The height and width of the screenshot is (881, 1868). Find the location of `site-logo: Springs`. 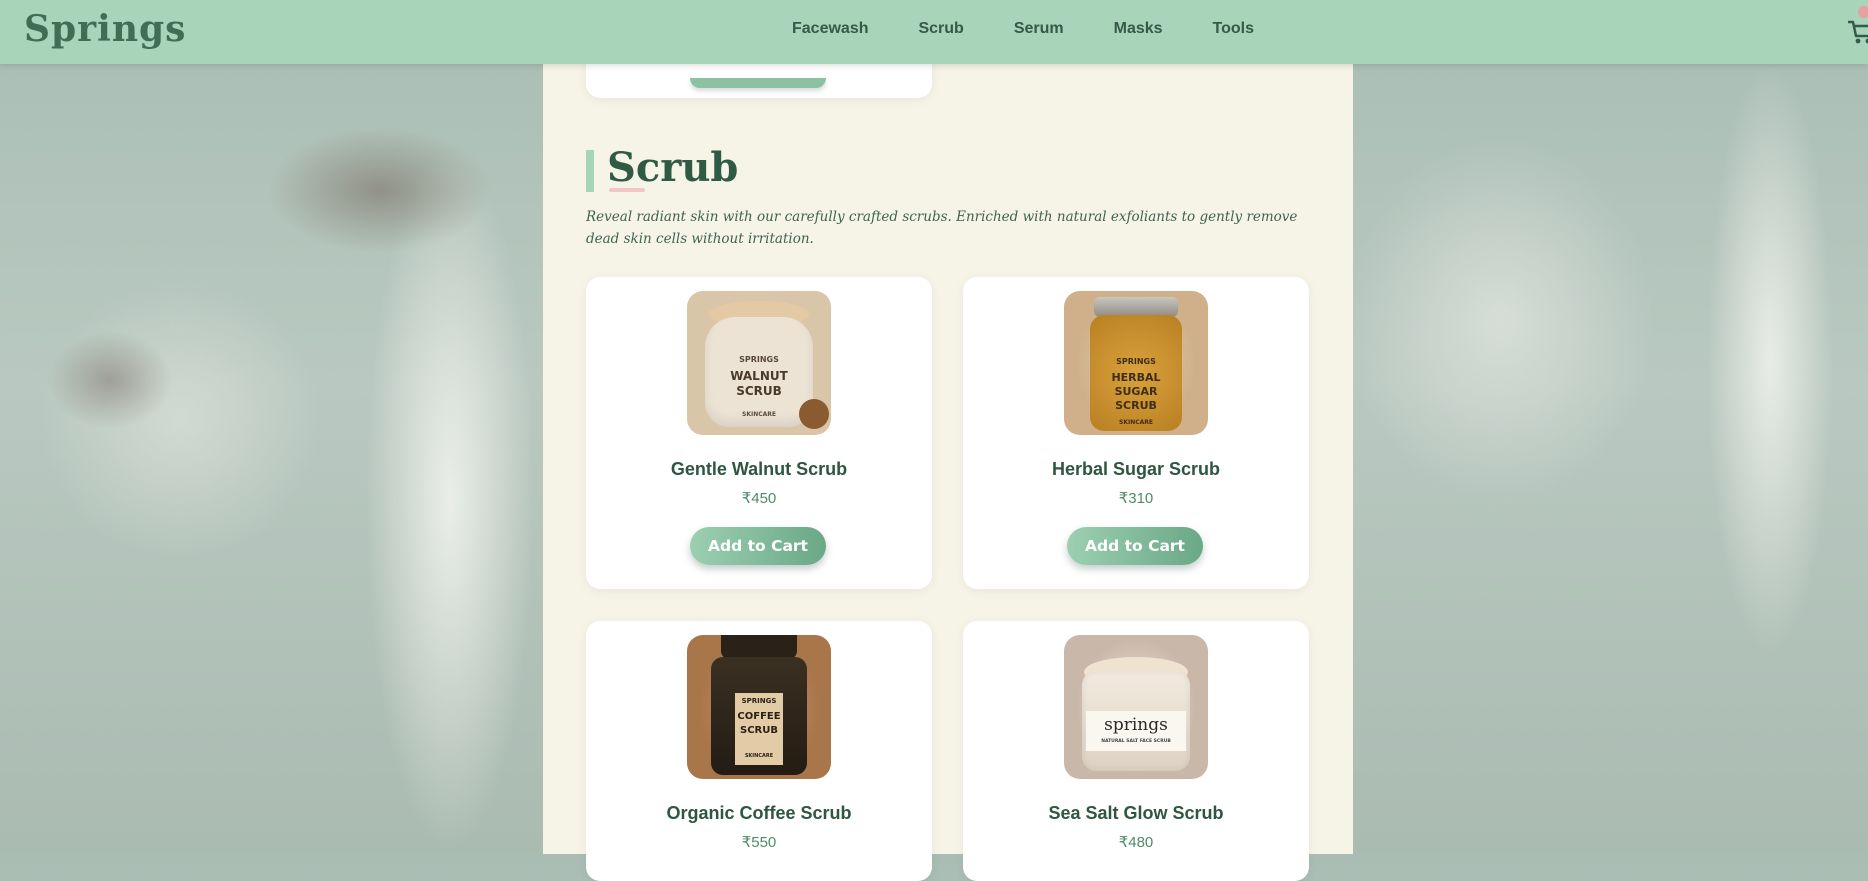

site-logo: Springs is located at coordinates (105, 29).